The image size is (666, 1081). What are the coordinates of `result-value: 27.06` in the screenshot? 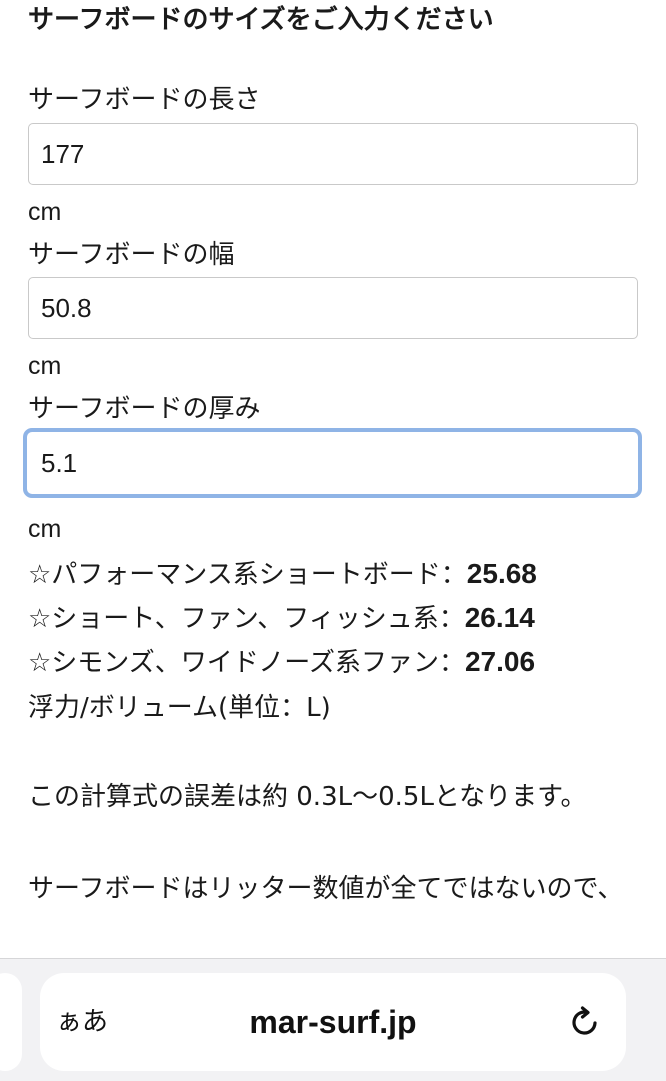 It's located at (500, 661).